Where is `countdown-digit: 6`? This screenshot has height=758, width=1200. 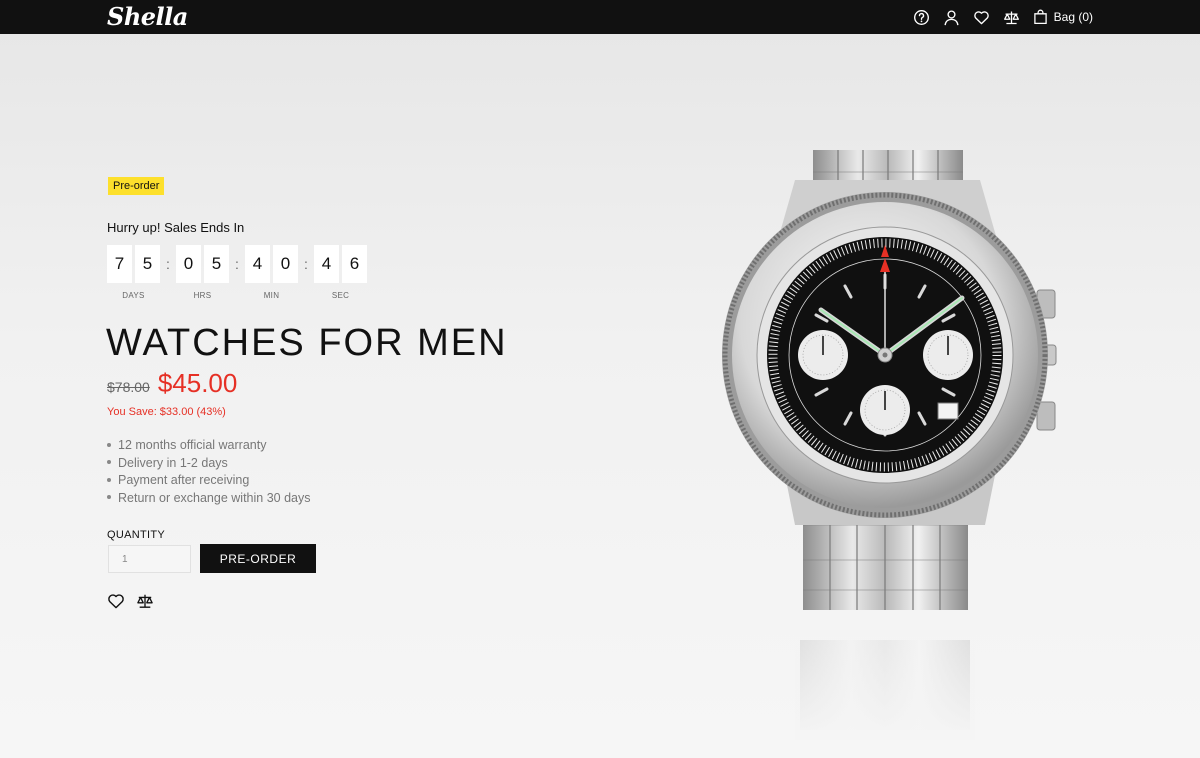
countdown-digit: 6 is located at coordinates (354, 264).